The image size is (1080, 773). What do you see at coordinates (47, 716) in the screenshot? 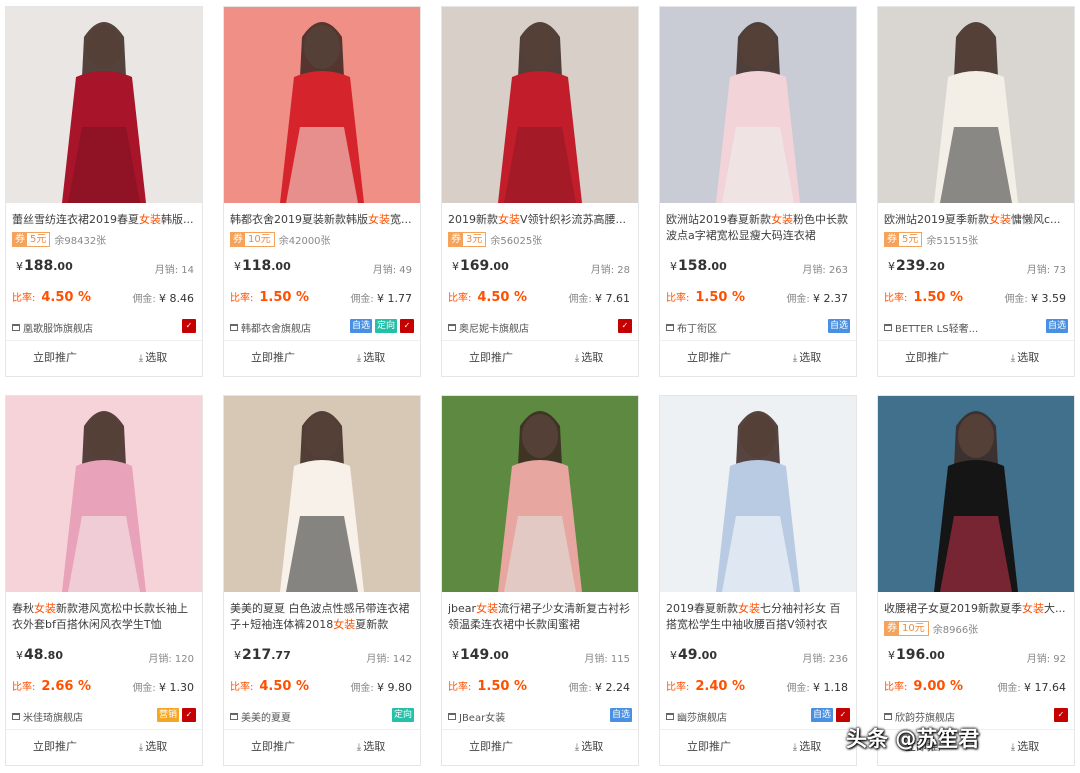
I see `shop-name: 米佳琦旗舰店` at bounding box center [47, 716].